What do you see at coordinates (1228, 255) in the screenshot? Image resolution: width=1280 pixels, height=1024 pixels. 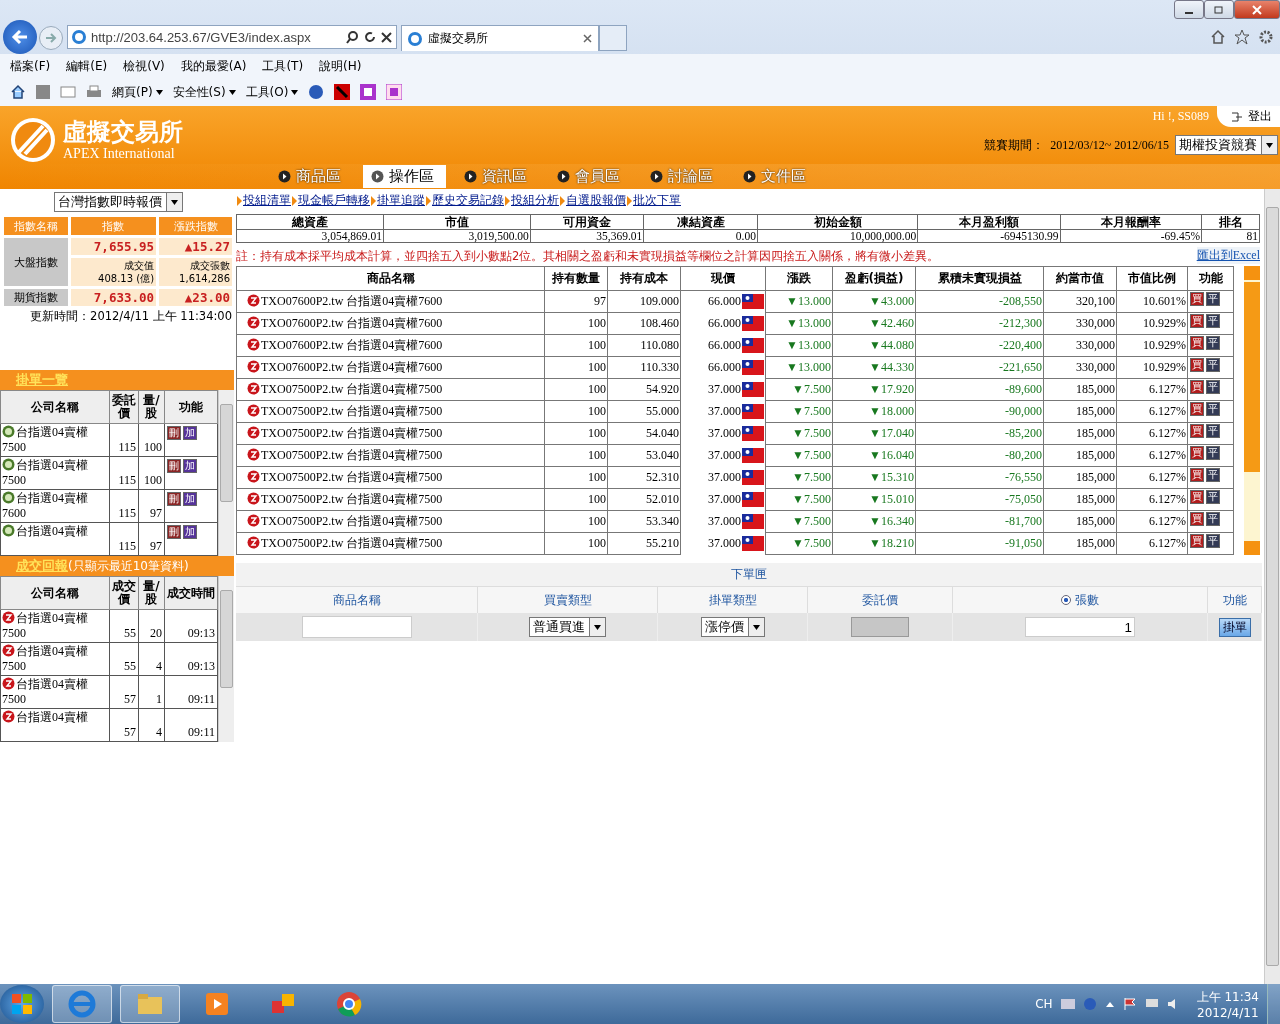 I see `export-excel-link: 匯出到Excel` at bounding box center [1228, 255].